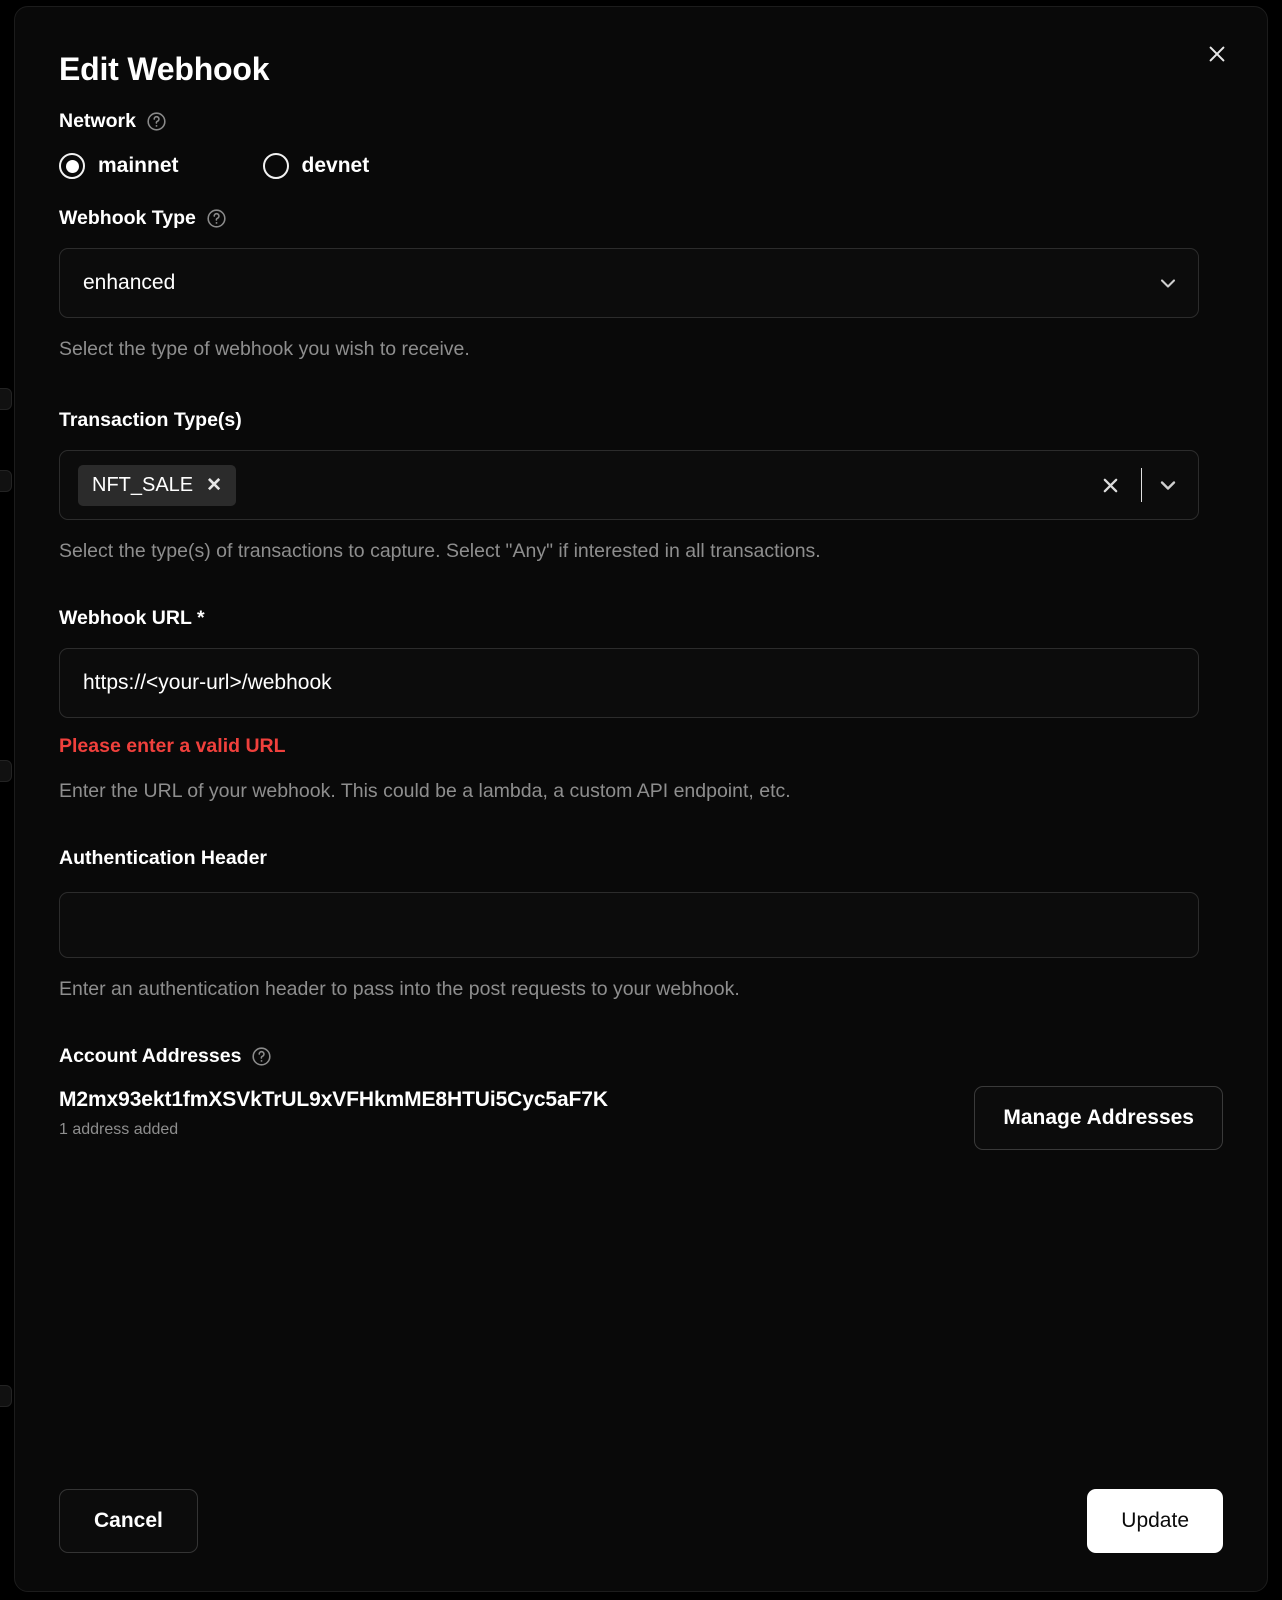  I want to click on update-button: Update, so click(1155, 1521).